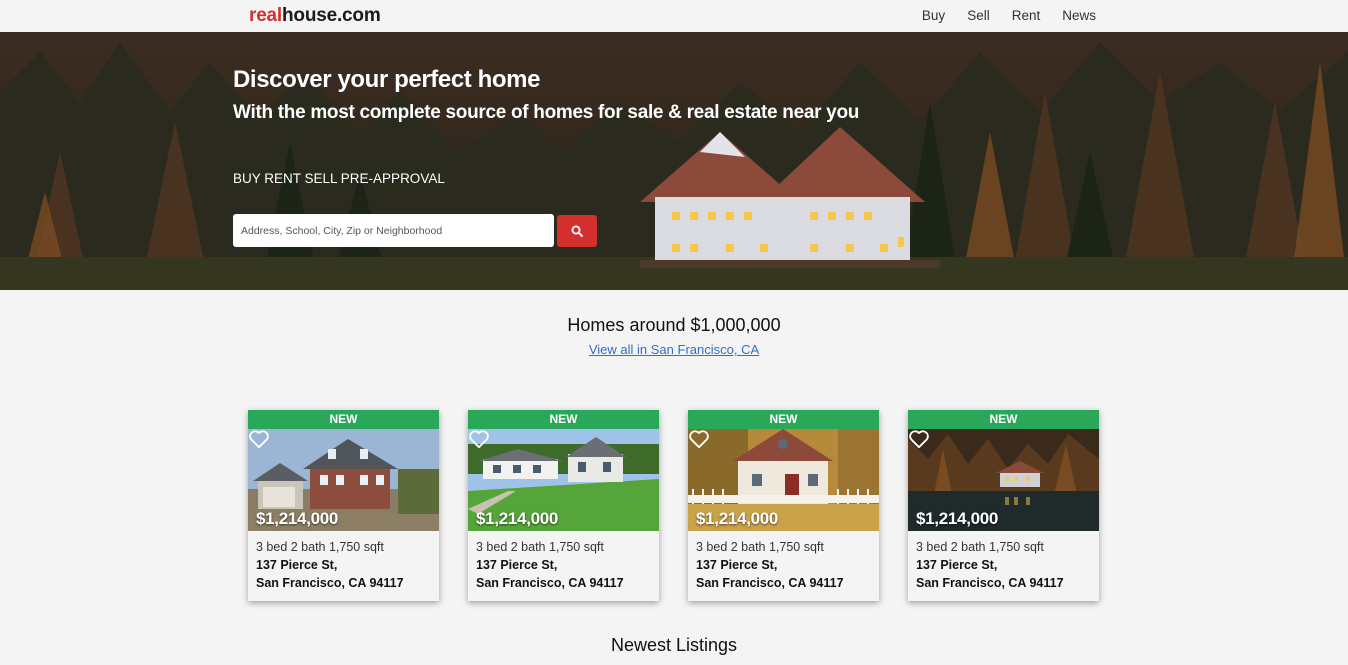 Image resolution: width=1348 pixels, height=665 pixels. What do you see at coordinates (387, 79) in the screenshot?
I see `hero-title: Discover your perfect home` at bounding box center [387, 79].